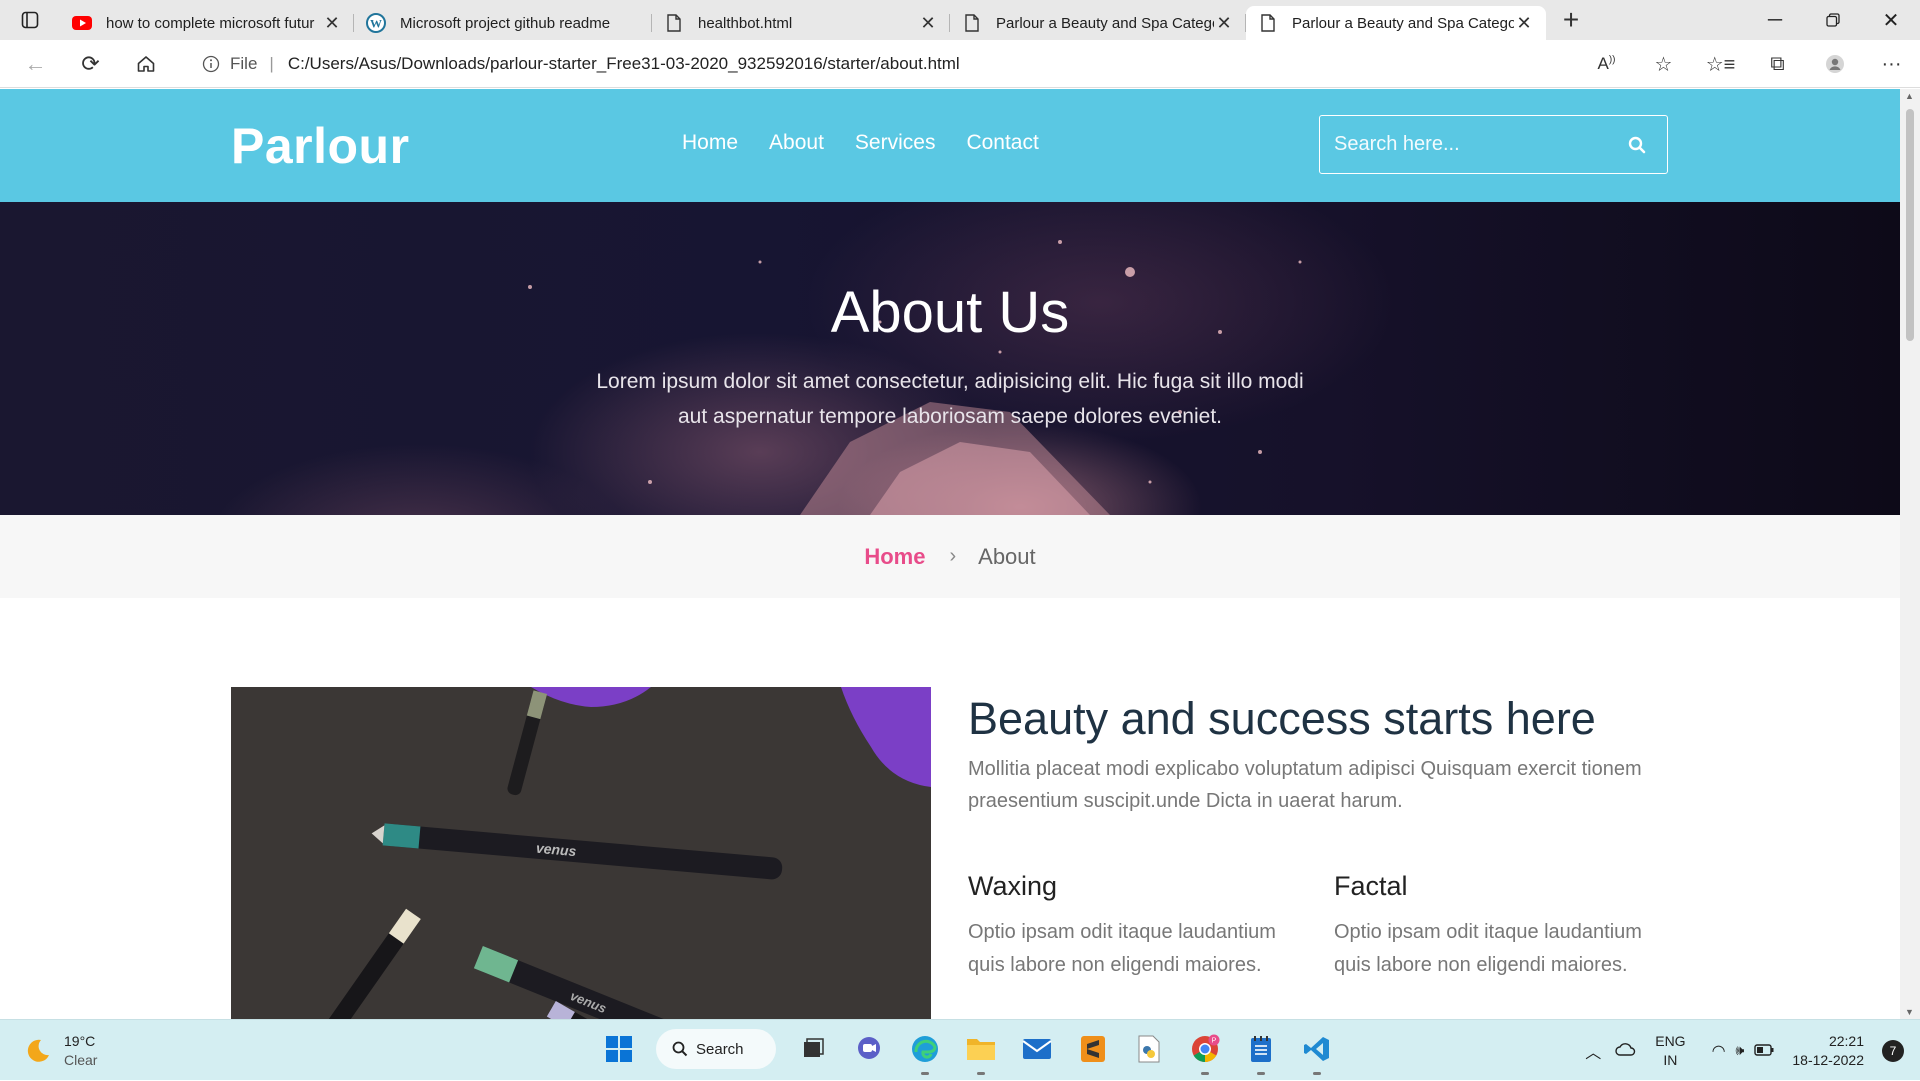 The height and width of the screenshot is (1081, 1920). What do you see at coordinates (894, 557) in the screenshot?
I see `breadcrumb-home: Home` at bounding box center [894, 557].